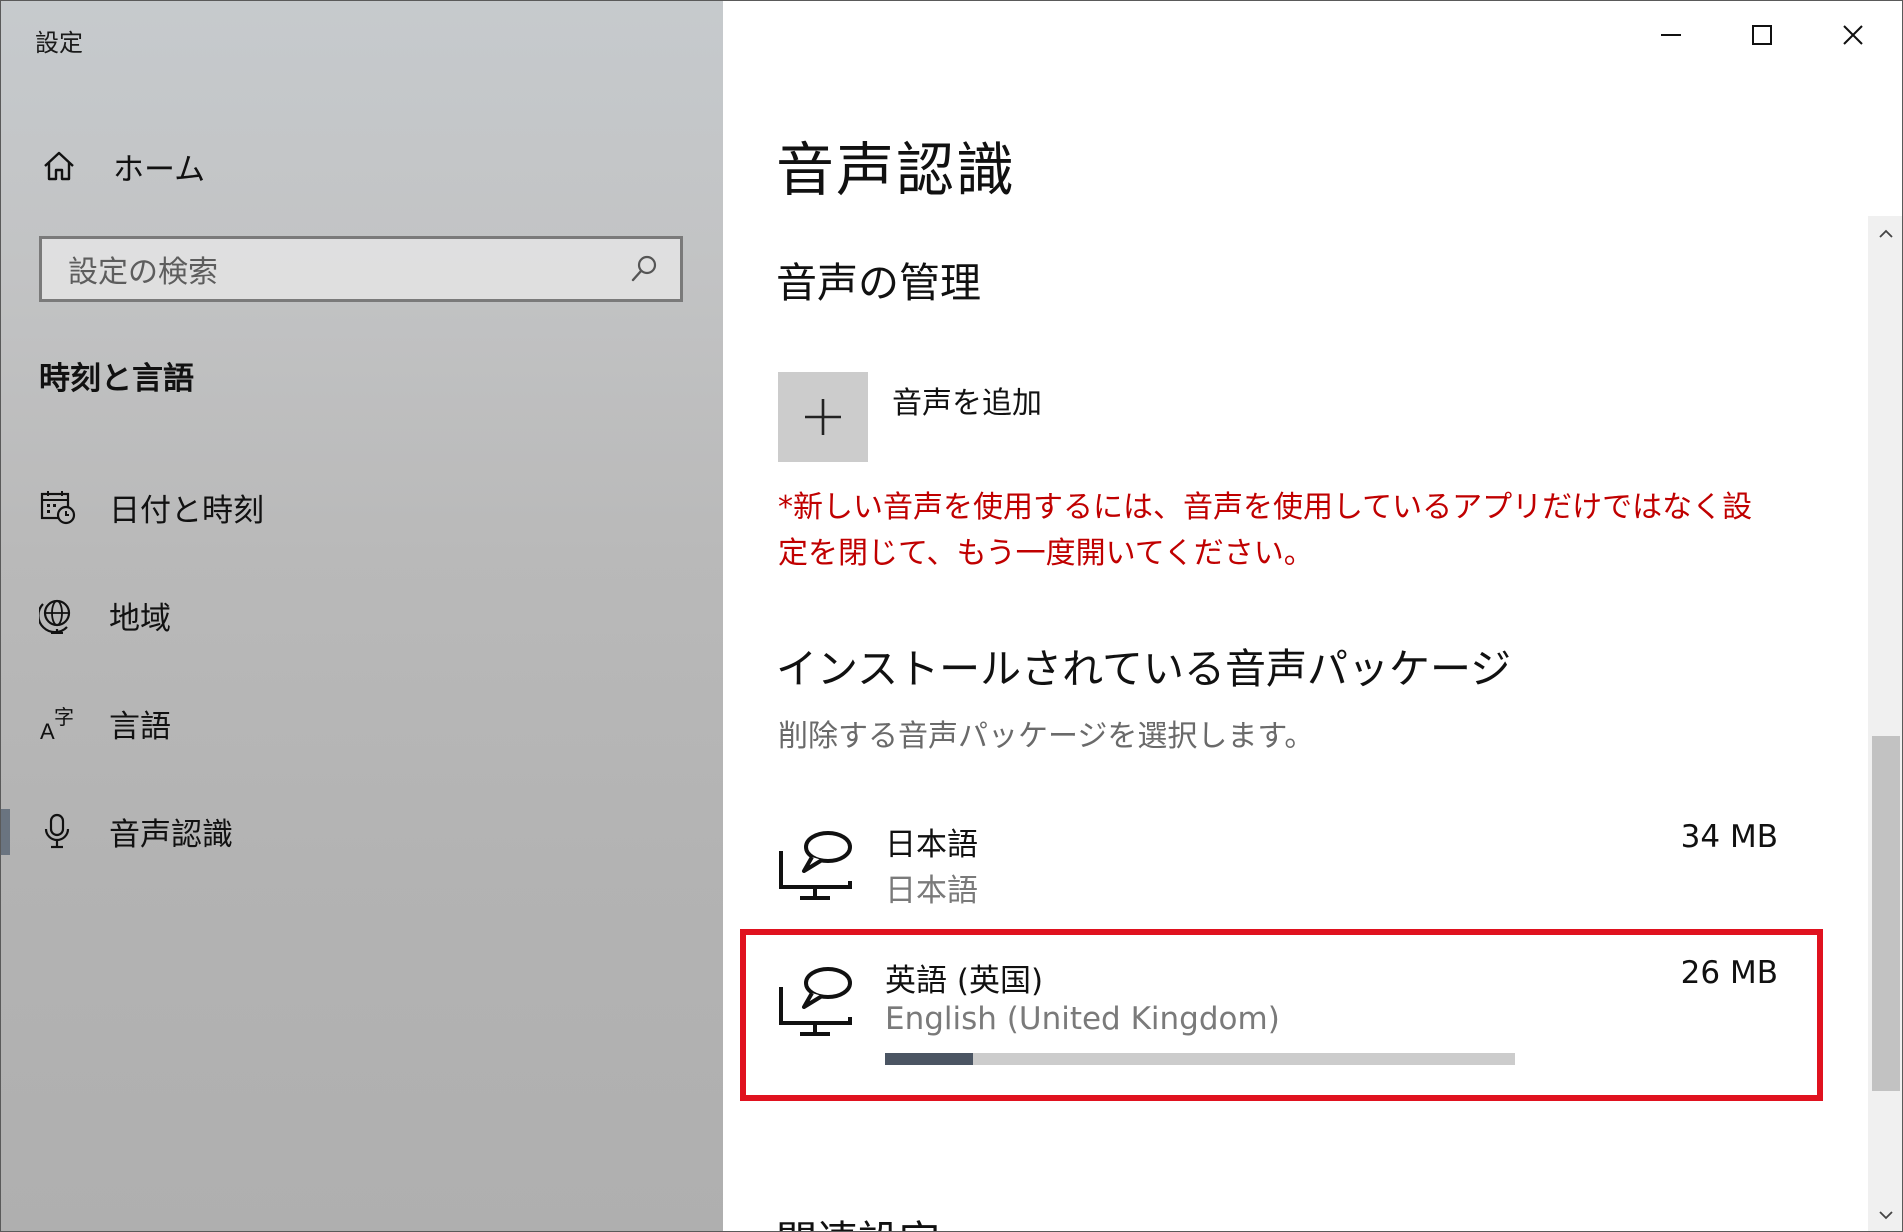 Image resolution: width=1903 pixels, height=1232 pixels. What do you see at coordinates (931, 845) in the screenshot?
I see `package-name: 日本語` at bounding box center [931, 845].